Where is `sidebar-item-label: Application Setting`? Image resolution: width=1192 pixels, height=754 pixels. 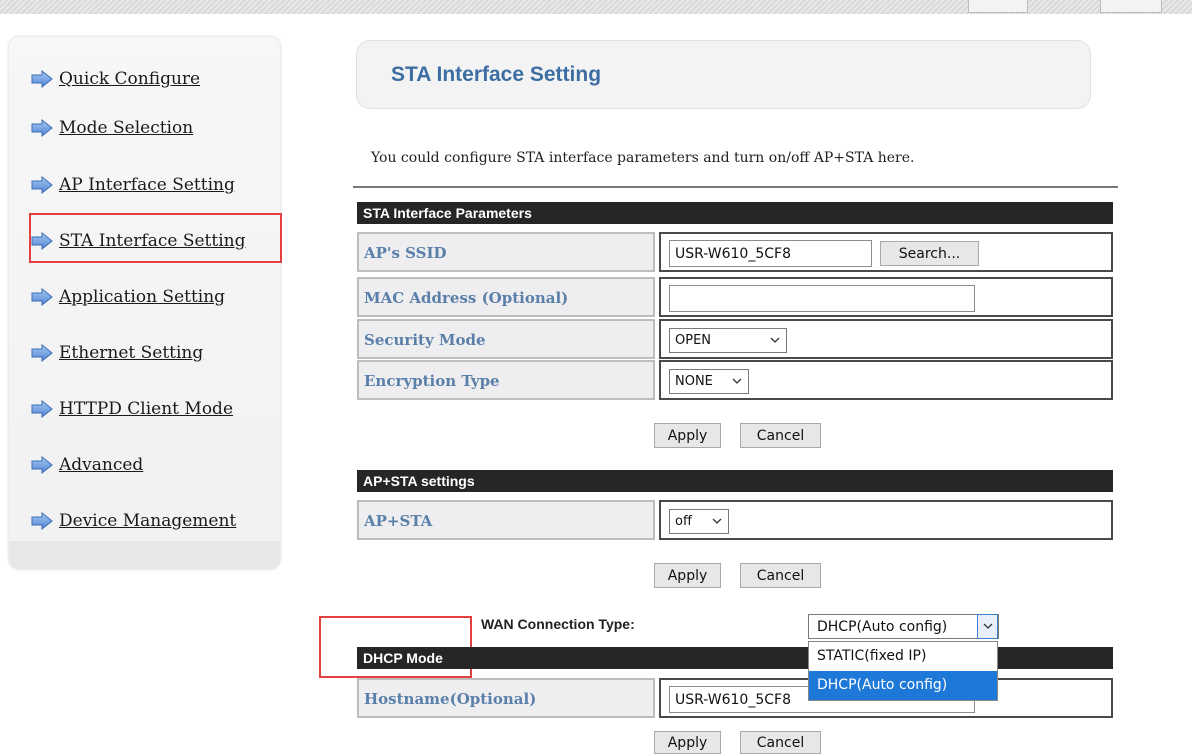
sidebar-item-label: Application Setting is located at coordinates (142, 297).